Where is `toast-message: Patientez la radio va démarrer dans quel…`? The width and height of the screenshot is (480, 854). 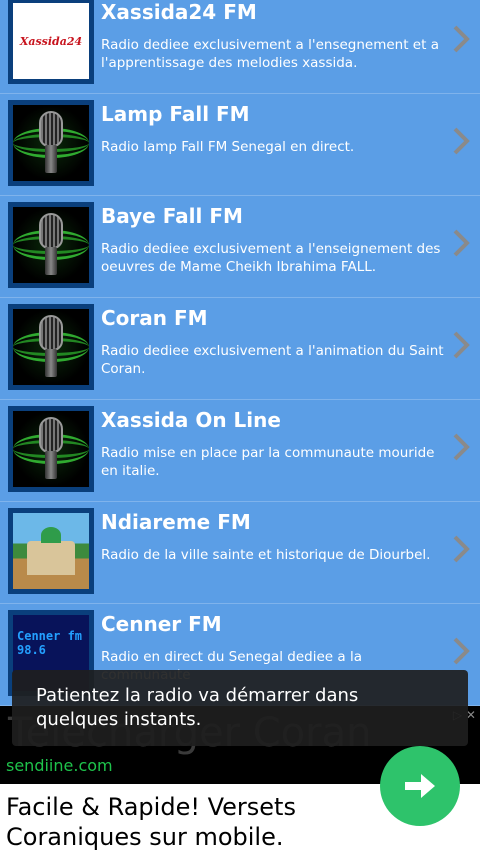
toast-message: Patientez la radio va démarrer dans quel… is located at coordinates (240, 708).